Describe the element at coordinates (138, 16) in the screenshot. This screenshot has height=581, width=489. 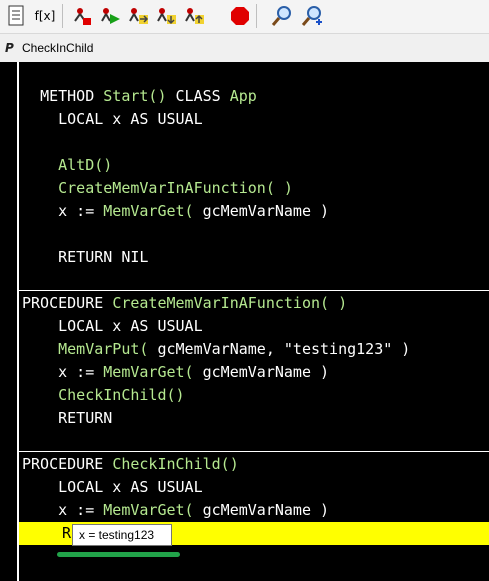
I see `step-over-icon` at that location.